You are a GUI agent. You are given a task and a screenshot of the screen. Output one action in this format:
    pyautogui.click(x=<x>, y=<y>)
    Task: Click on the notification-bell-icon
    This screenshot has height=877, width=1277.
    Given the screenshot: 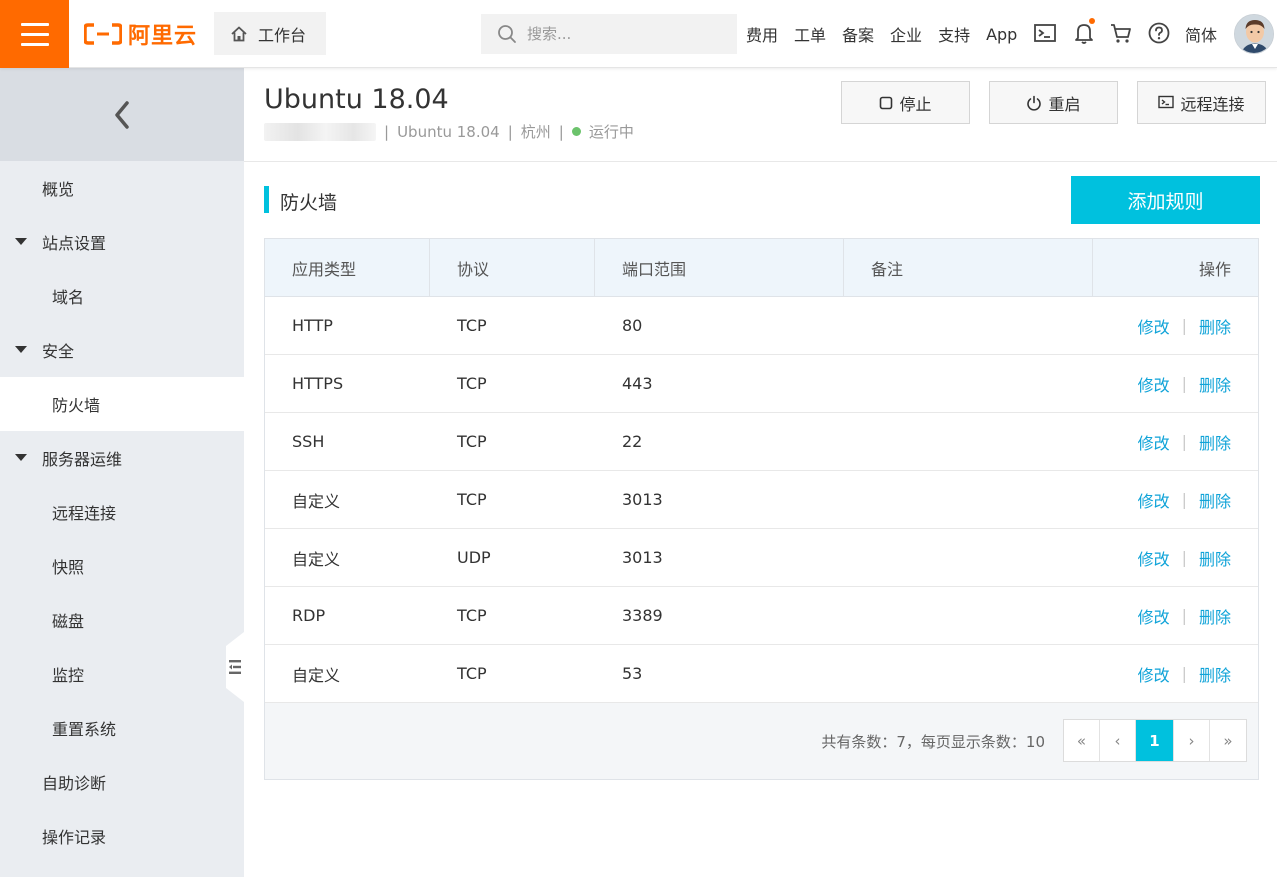 What is the action you would take?
    pyautogui.click(x=1084, y=32)
    